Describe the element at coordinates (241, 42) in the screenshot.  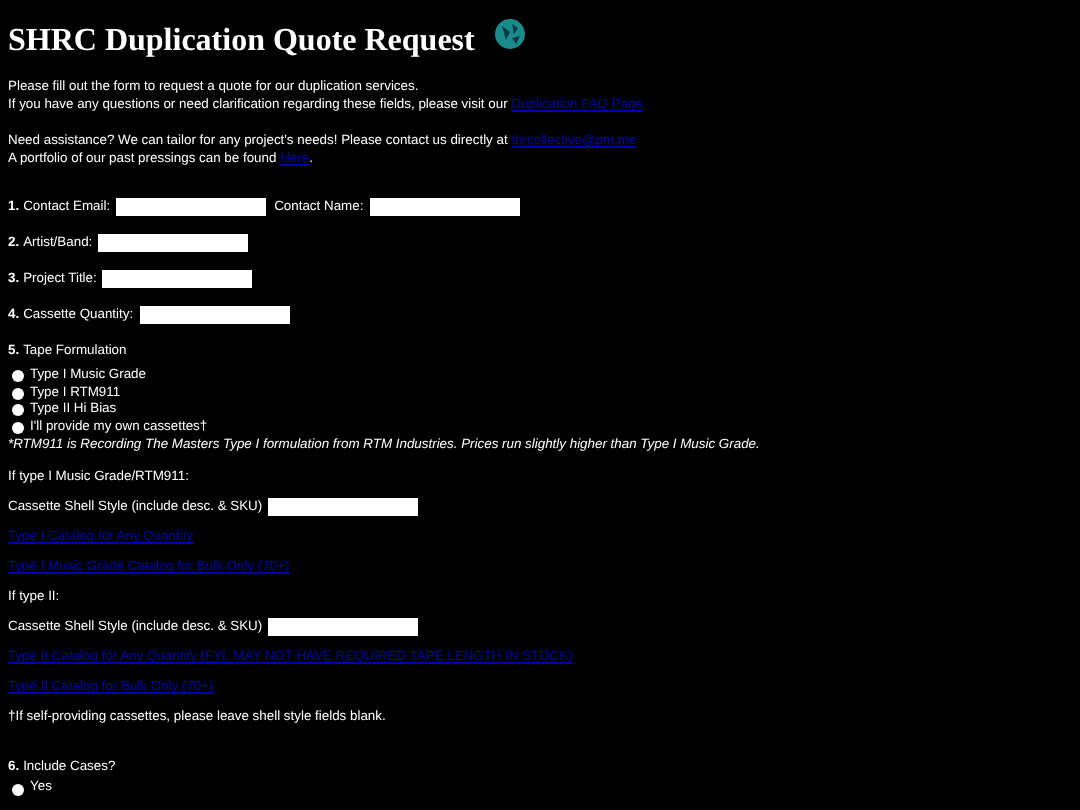
I see `page-title: SHRC Duplication Quote Request` at that location.